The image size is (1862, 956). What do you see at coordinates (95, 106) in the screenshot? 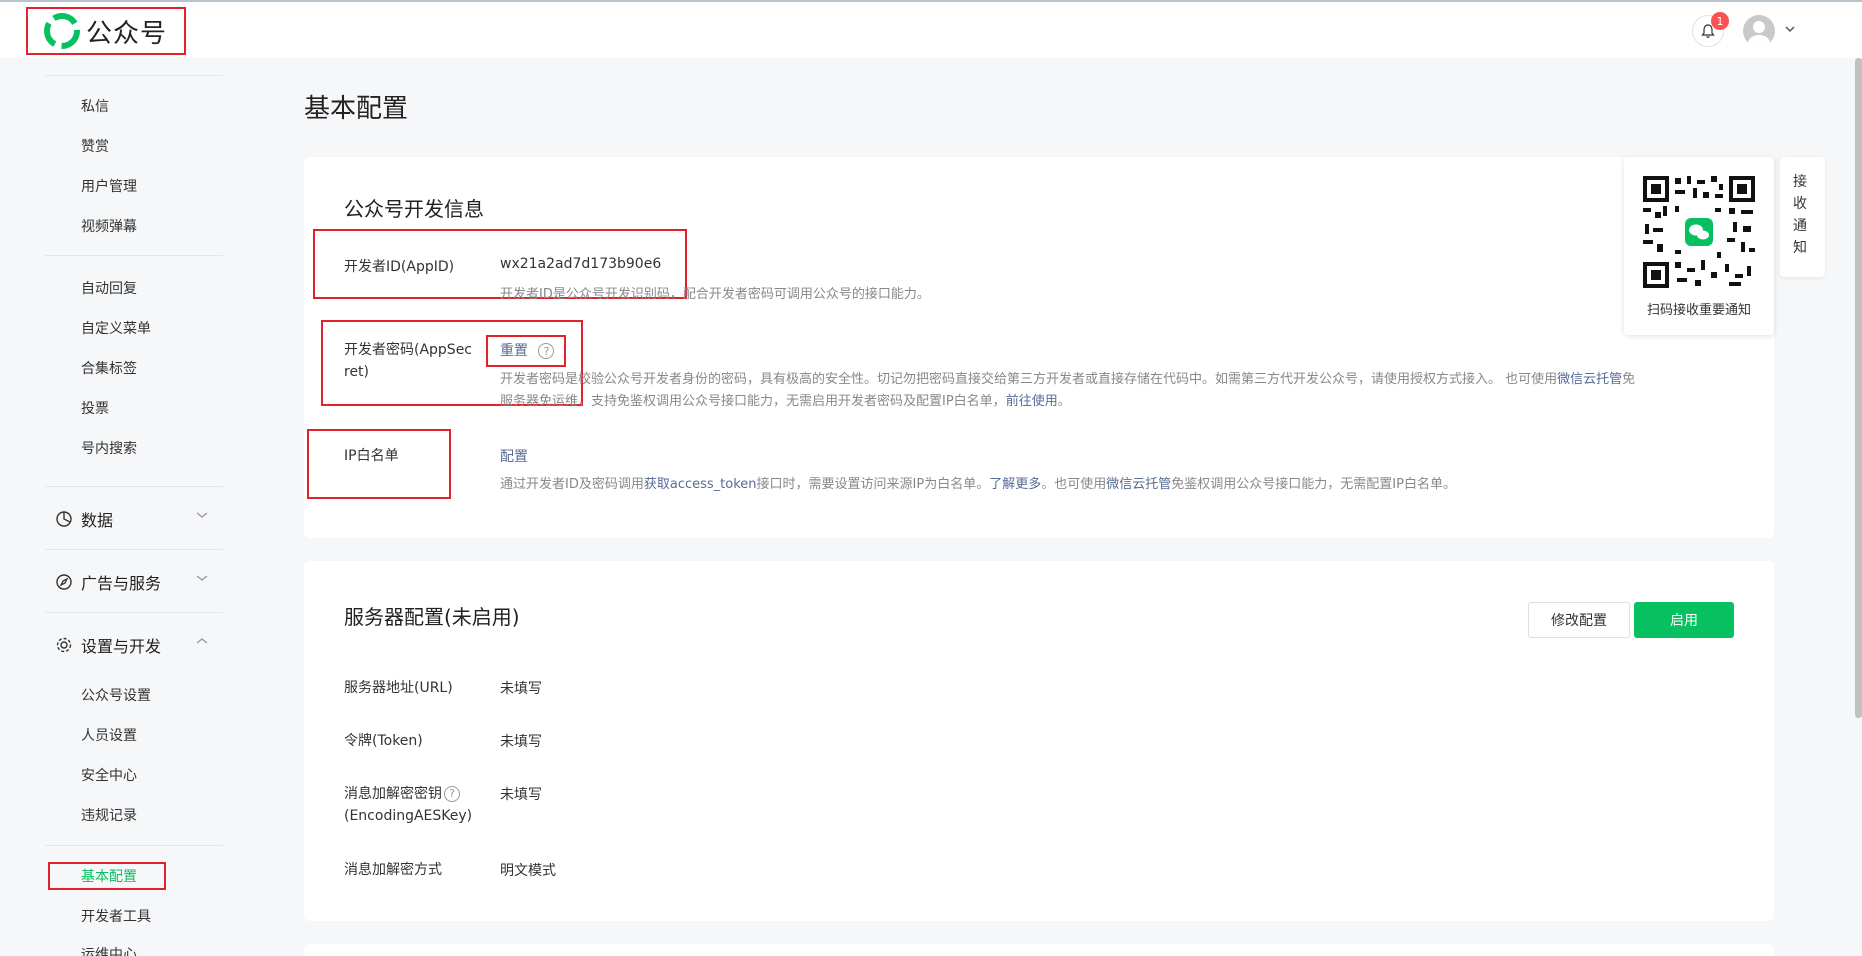
I see `sidebar-item-messages: 私信` at bounding box center [95, 106].